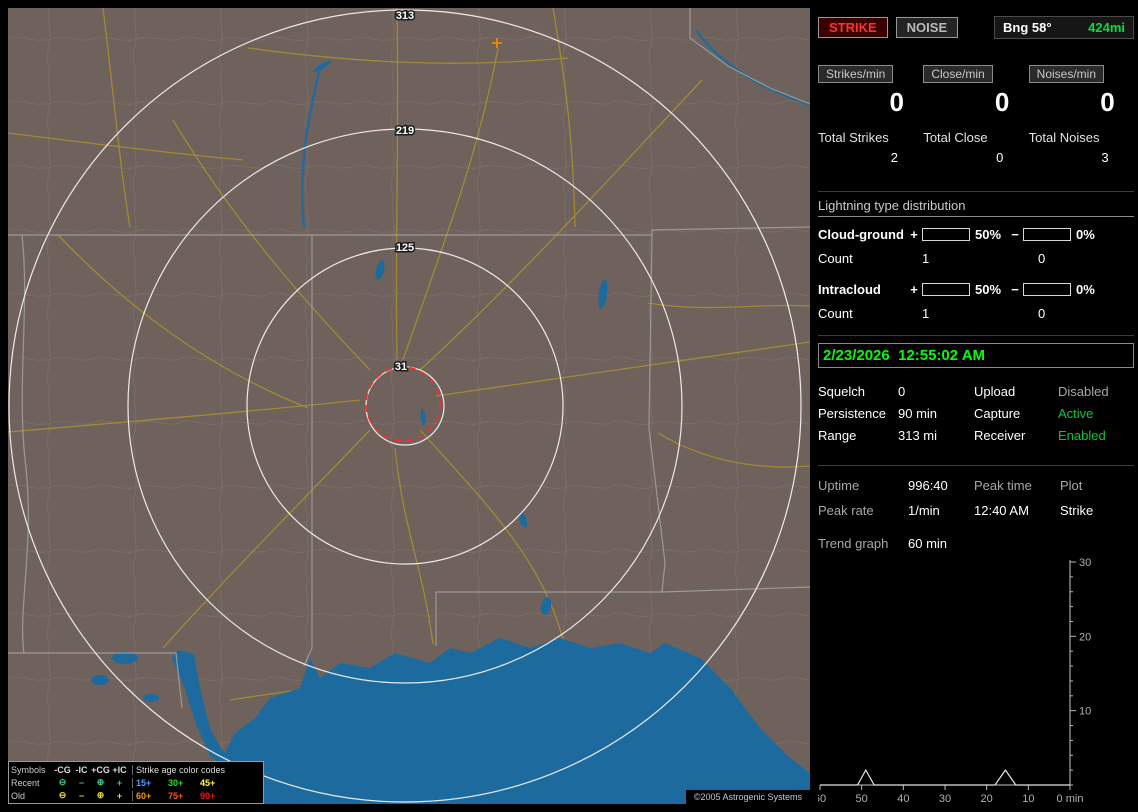  I want to click on trend-window-value: 60 min, so click(928, 543).